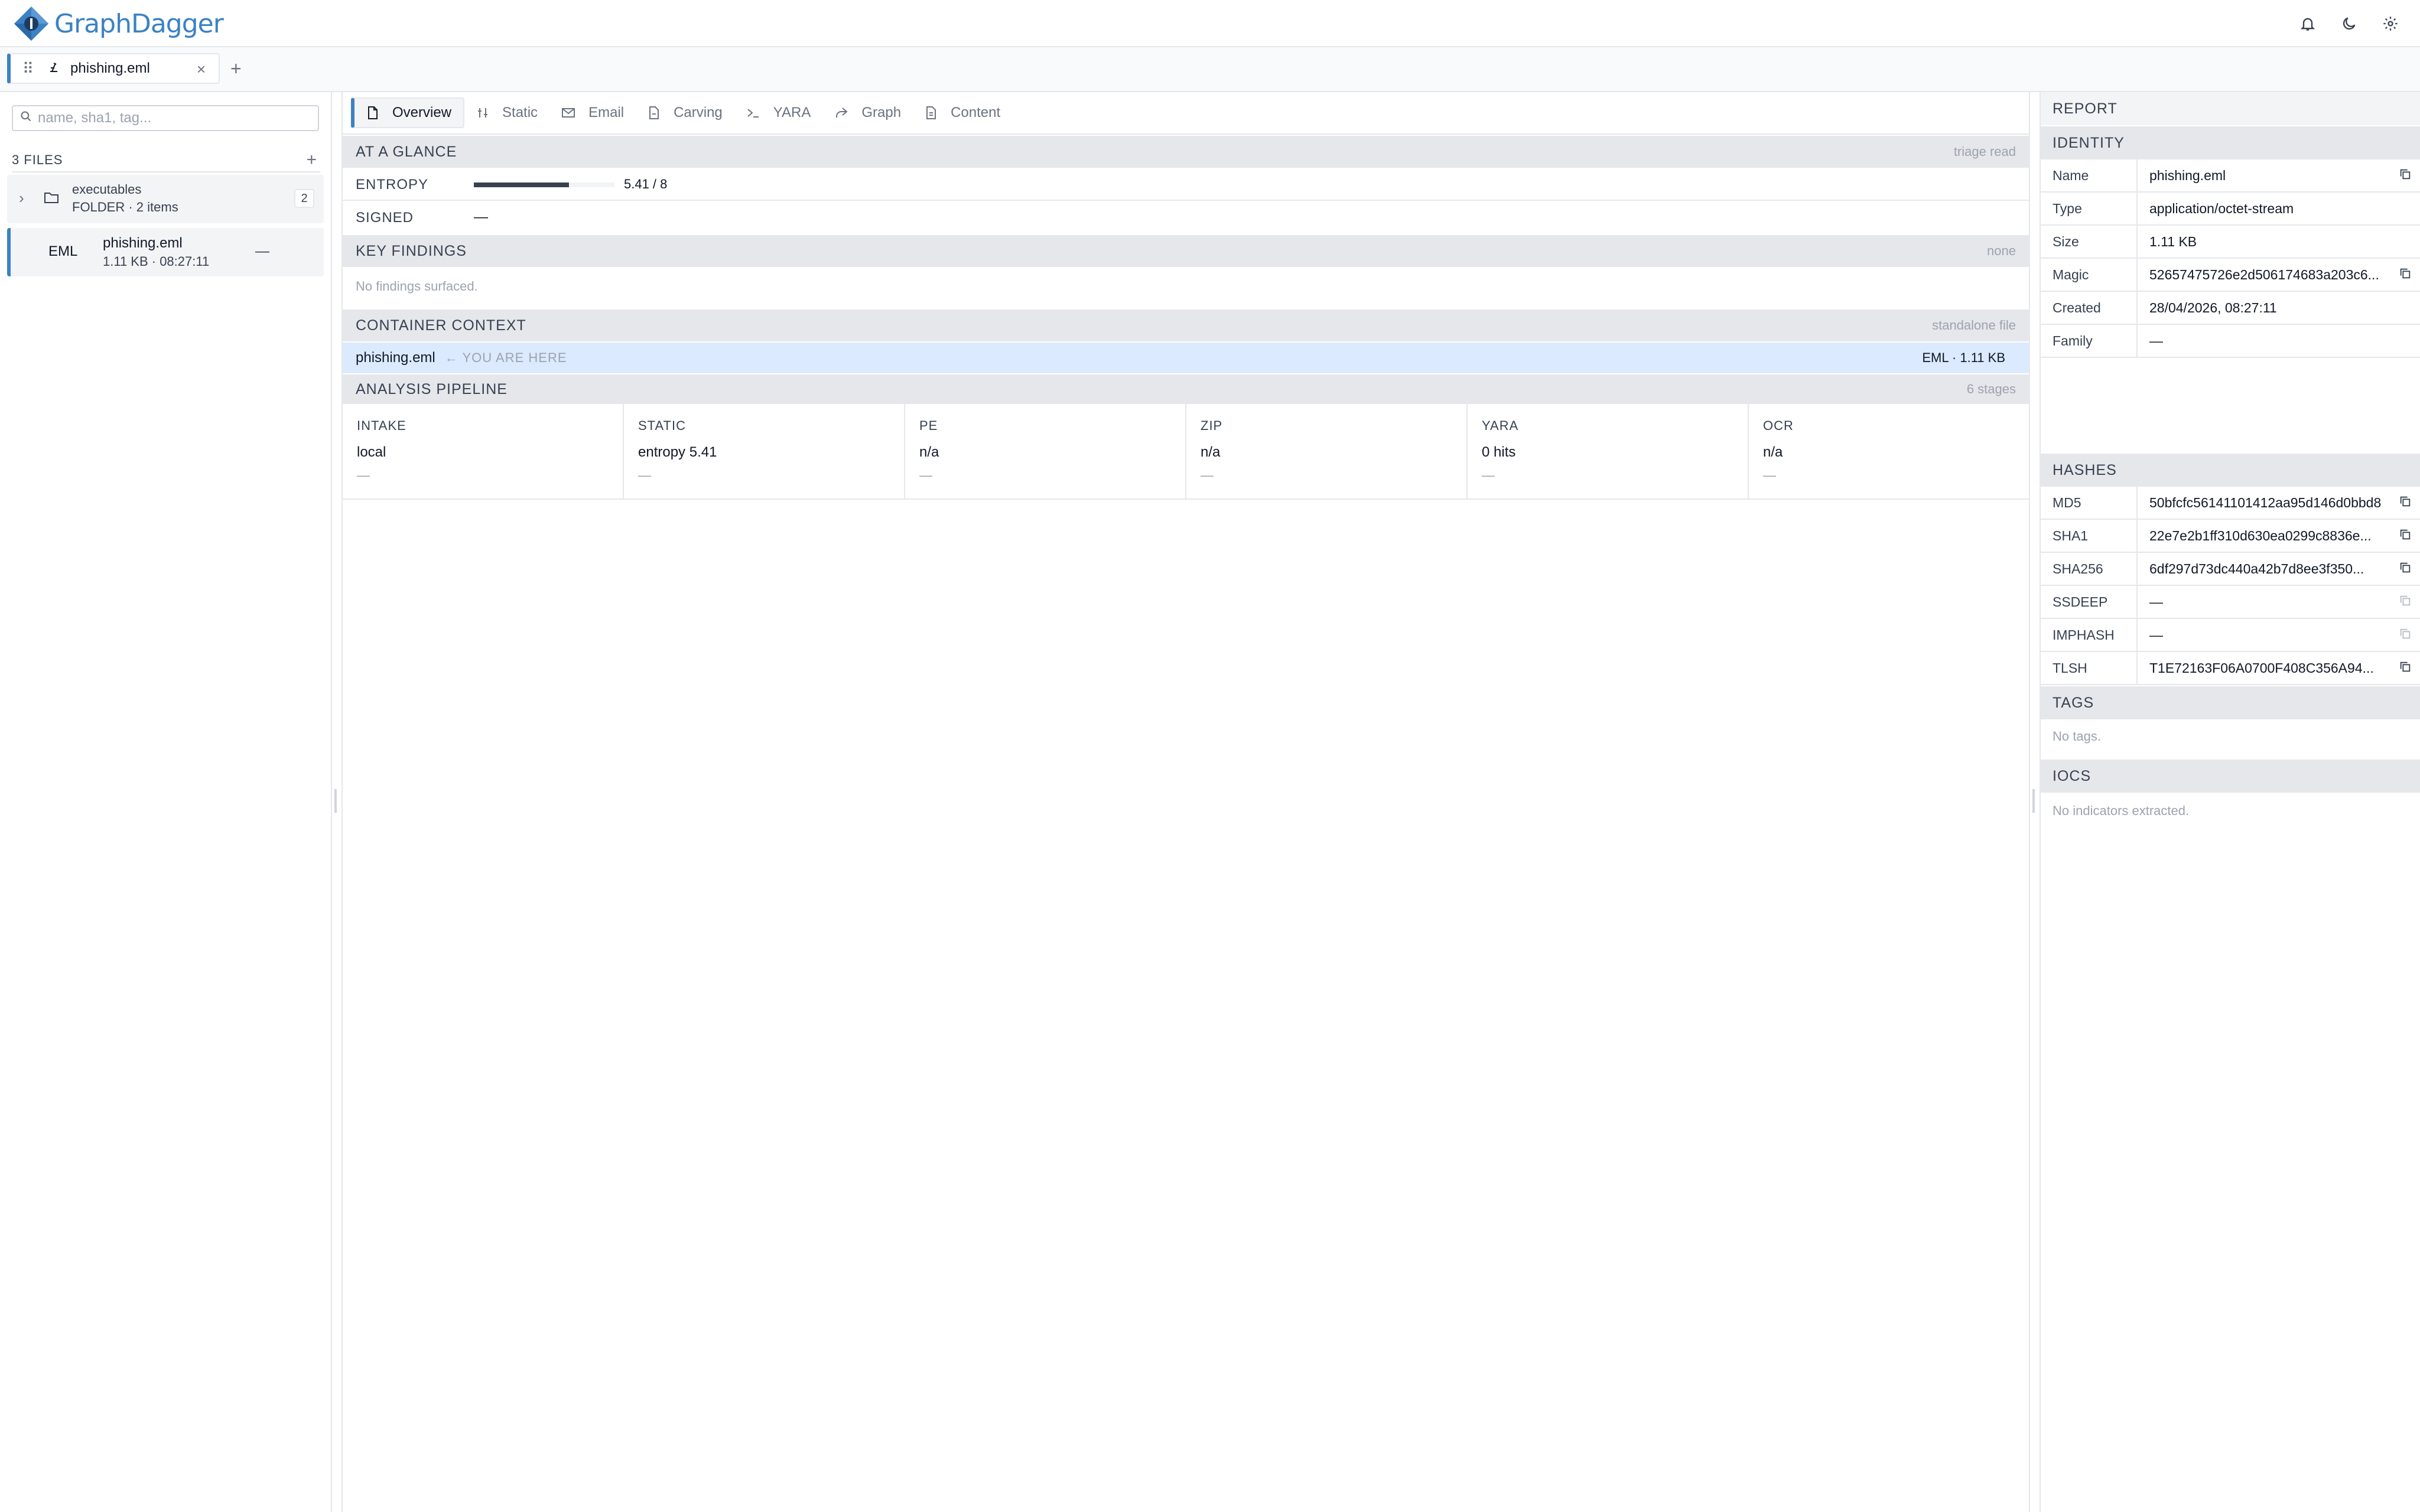 Image resolution: width=2420 pixels, height=1512 pixels. What do you see at coordinates (1963, 357) in the screenshot?
I see `context-file-info: EML · 1.11 KB` at bounding box center [1963, 357].